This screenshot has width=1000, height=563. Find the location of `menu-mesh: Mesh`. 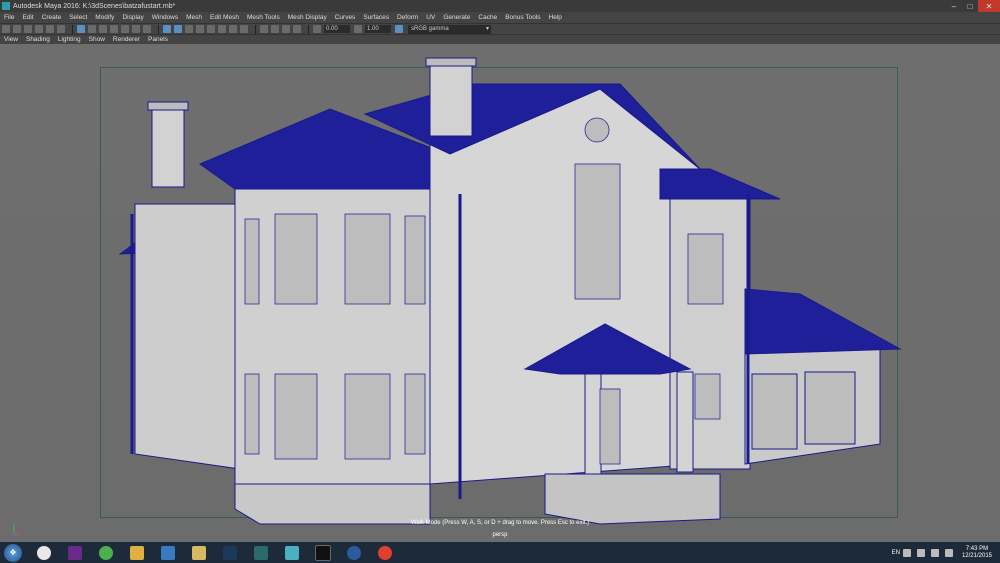

menu-mesh: Mesh is located at coordinates (194, 17).